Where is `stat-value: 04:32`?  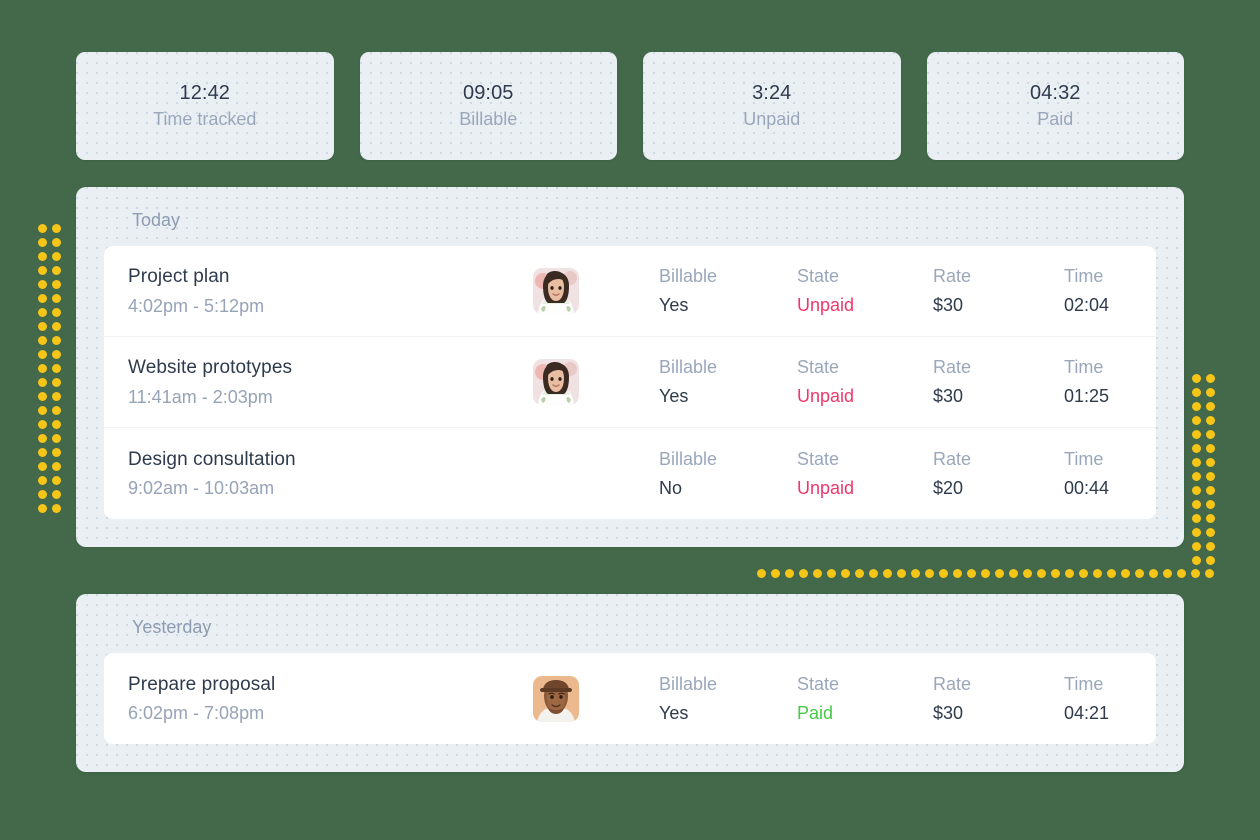 stat-value: 04:32 is located at coordinates (1055, 92).